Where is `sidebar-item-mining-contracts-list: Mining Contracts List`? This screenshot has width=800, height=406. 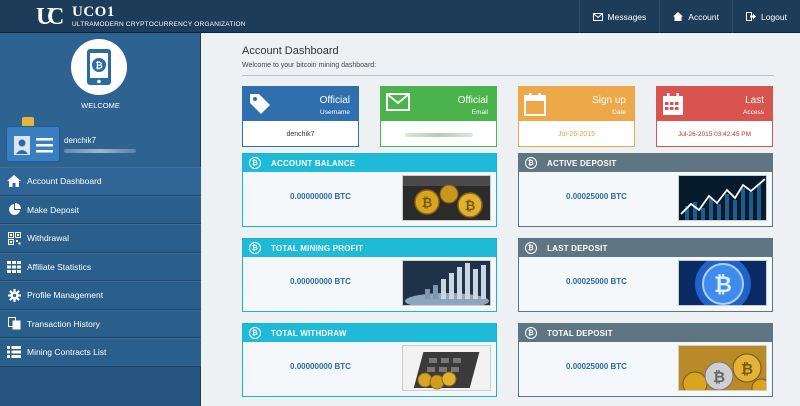
sidebar-item-mining-contracts-list: Mining Contracts List is located at coordinates (100, 352).